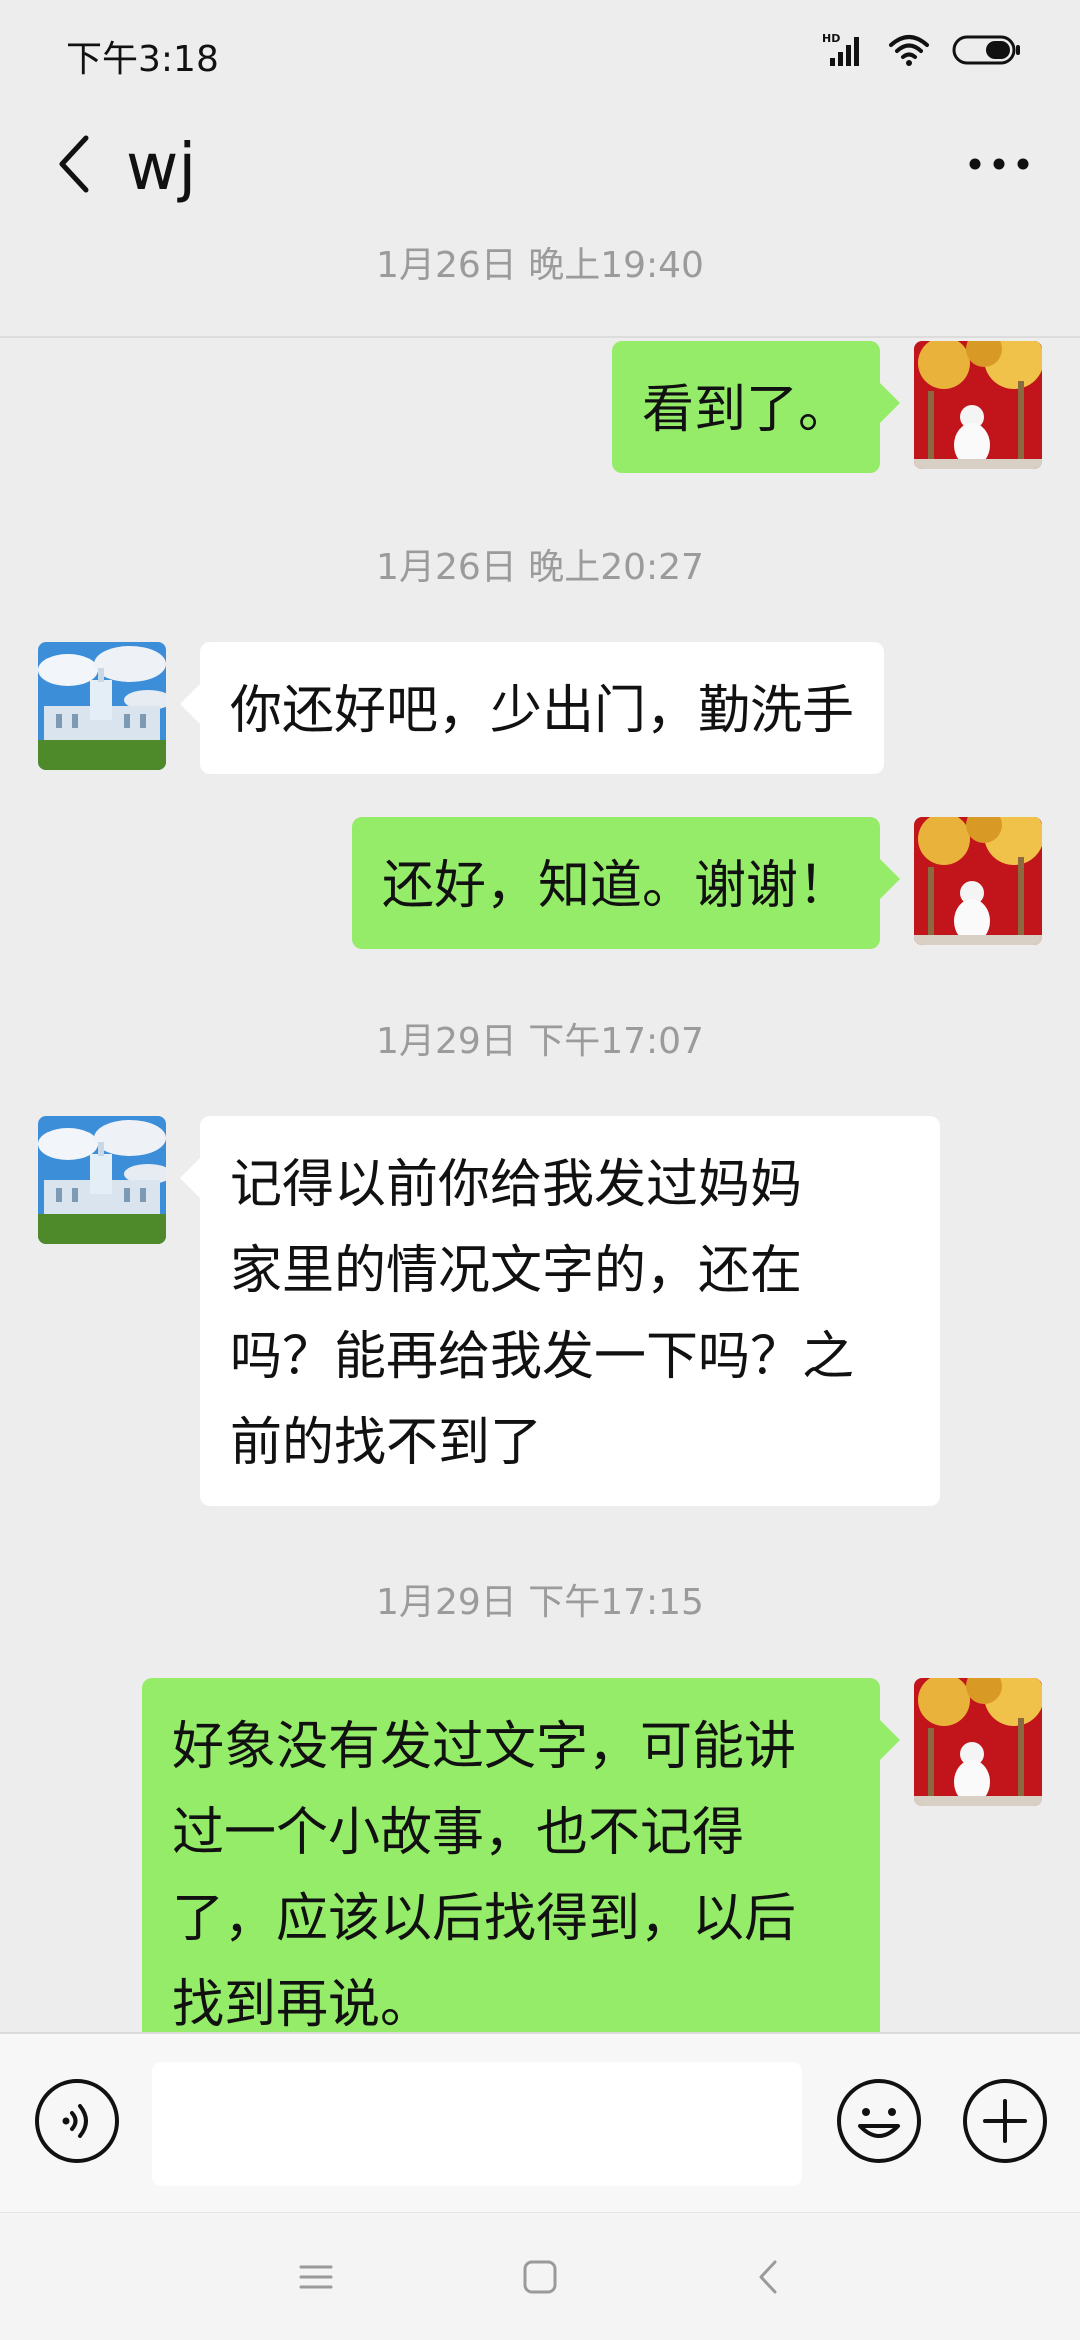 Image resolution: width=1080 pixels, height=2340 pixels. I want to click on message-line: 了，应该以后找得到，以后, so click(484, 1919).